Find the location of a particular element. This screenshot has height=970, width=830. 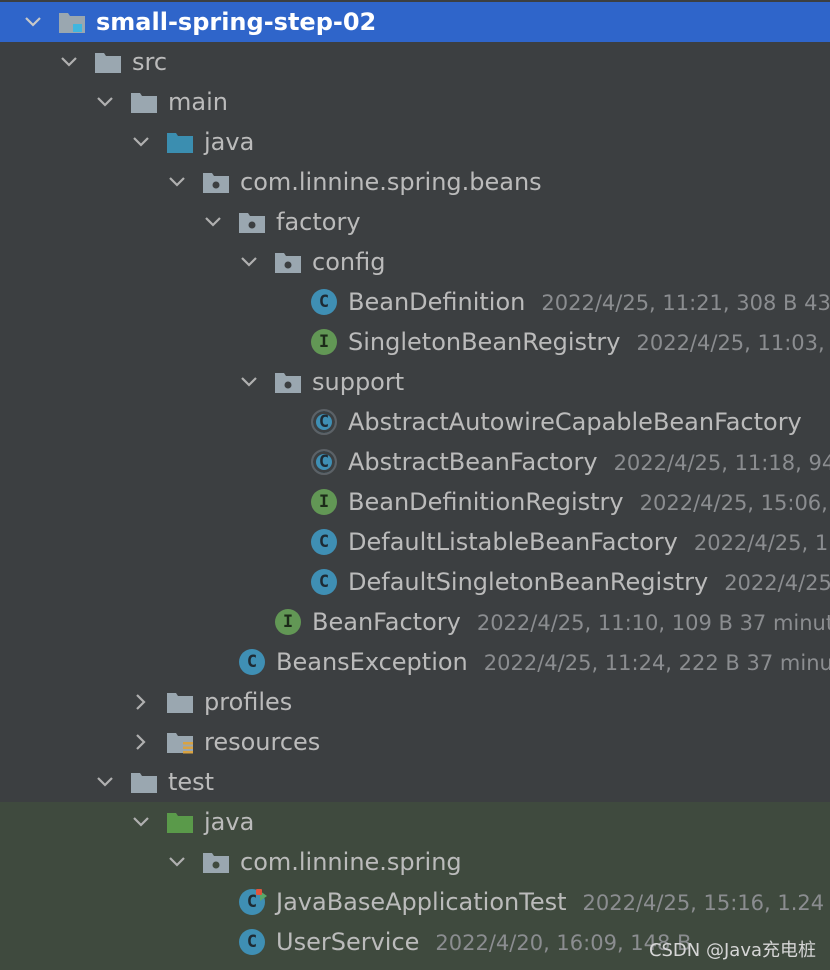

tree-row-factory: factory is located at coordinates (415, 222).